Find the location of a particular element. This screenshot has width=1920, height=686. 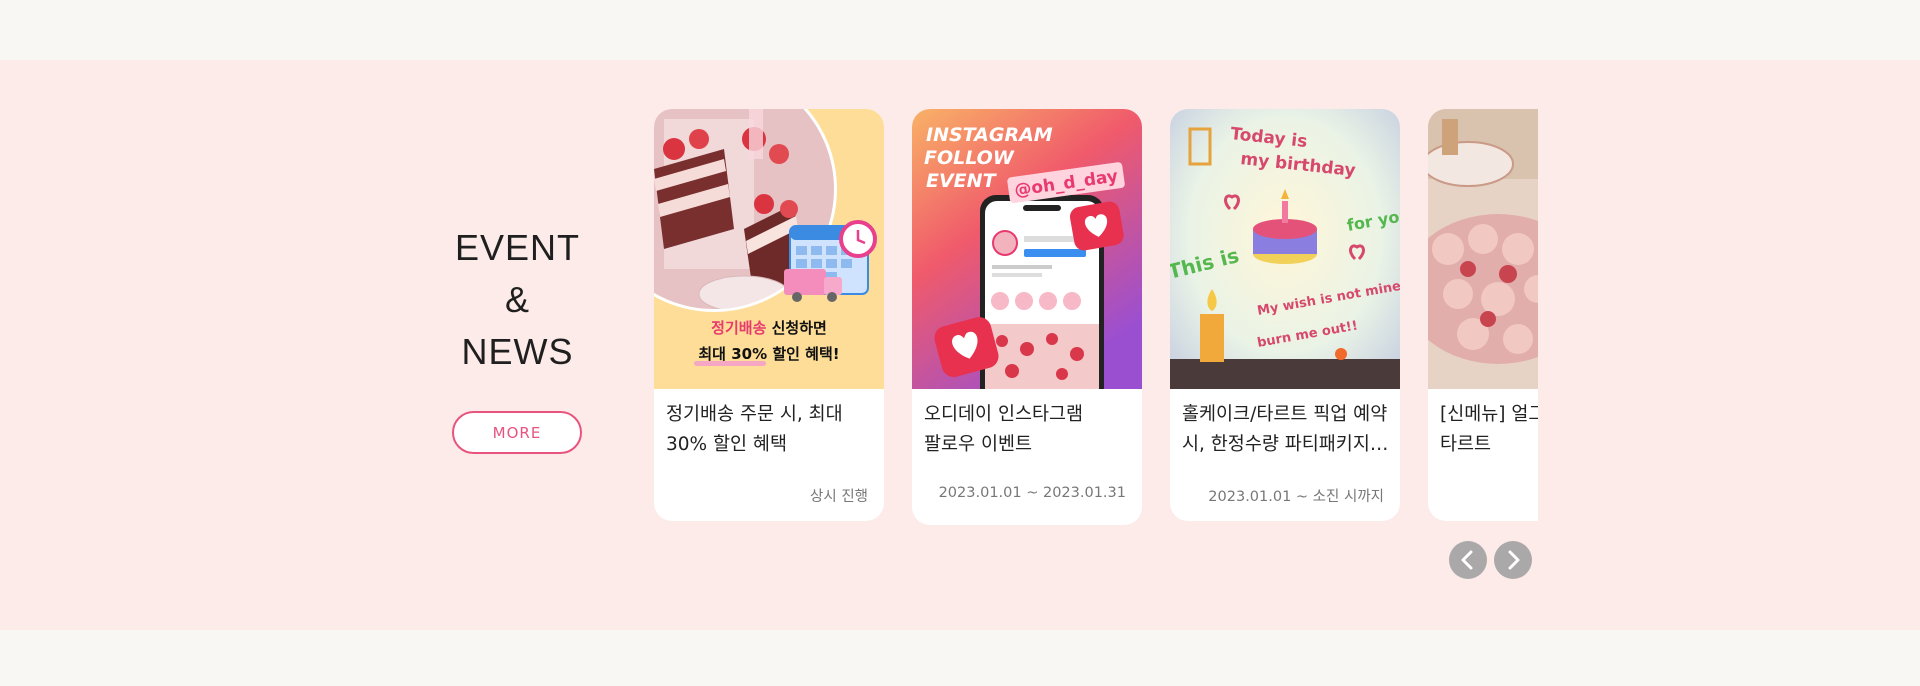

heading-line-ampersand: & is located at coordinates (517, 299).